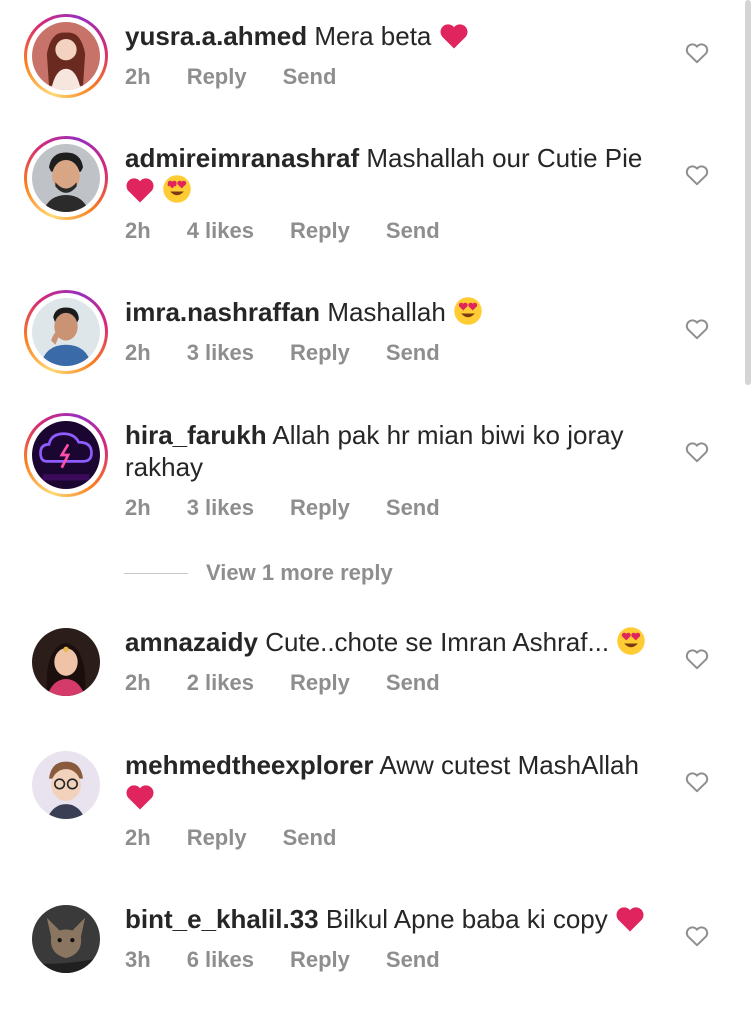  I want to click on comment-username: imra.nashraffan, so click(222, 312).